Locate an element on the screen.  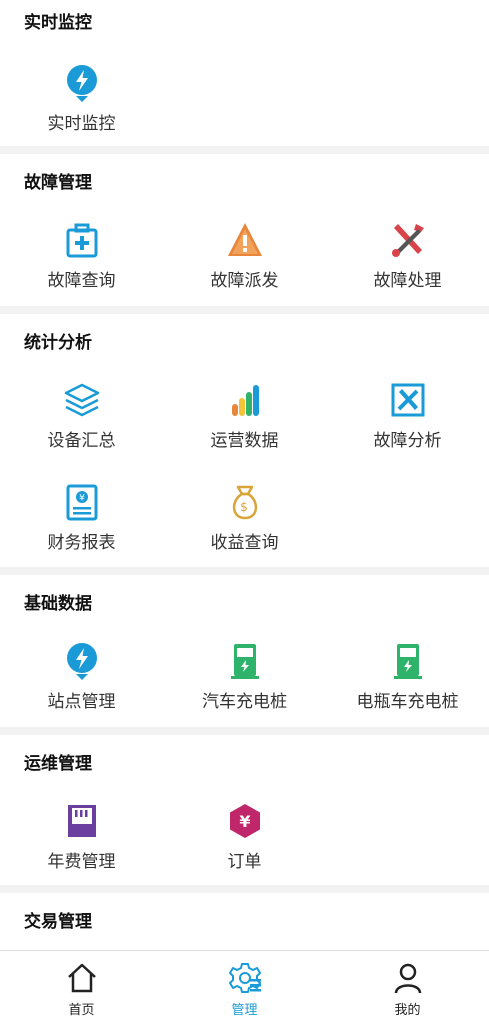
revenue-query-button: $ 收益查询 is located at coordinates (244, 517).